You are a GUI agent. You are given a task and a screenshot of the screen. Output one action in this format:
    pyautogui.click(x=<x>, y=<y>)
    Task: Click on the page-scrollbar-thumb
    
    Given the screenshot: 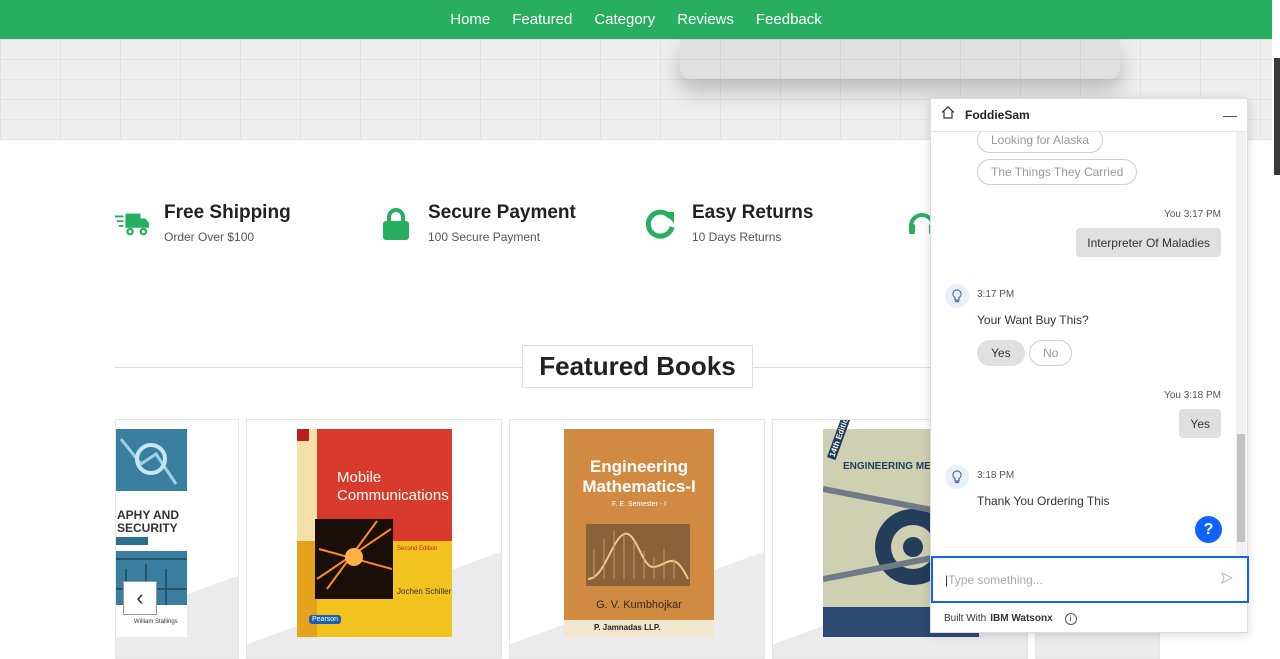 What is the action you would take?
    pyautogui.click(x=1277, y=116)
    